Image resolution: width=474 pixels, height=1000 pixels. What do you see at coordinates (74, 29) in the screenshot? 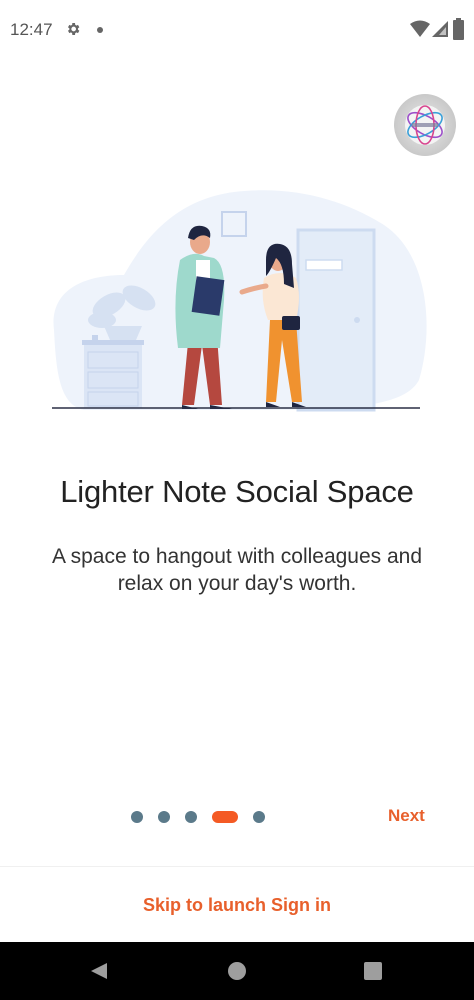
I see `gear-icon` at bounding box center [74, 29].